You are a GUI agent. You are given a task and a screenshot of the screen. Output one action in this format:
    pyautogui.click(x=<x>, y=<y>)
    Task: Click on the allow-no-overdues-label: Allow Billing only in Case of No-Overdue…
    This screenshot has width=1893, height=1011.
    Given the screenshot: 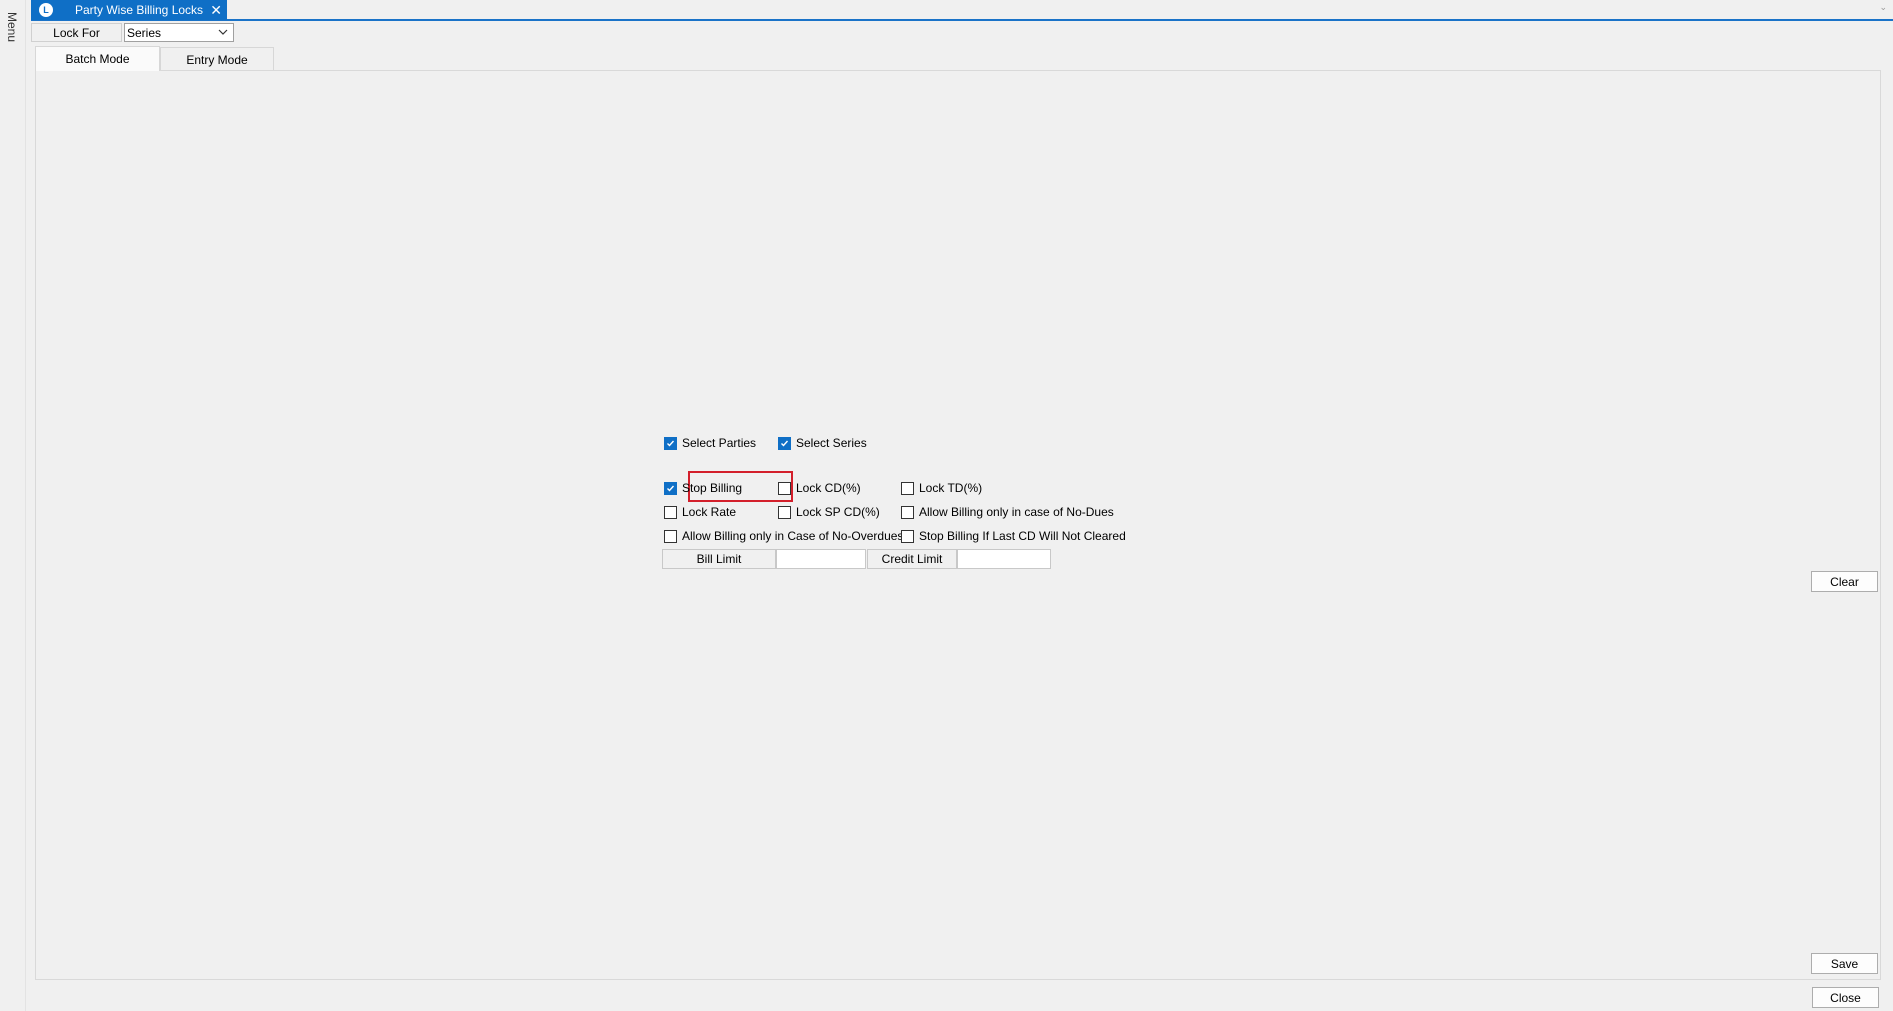 What is the action you would take?
    pyautogui.click(x=793, y=536)
    